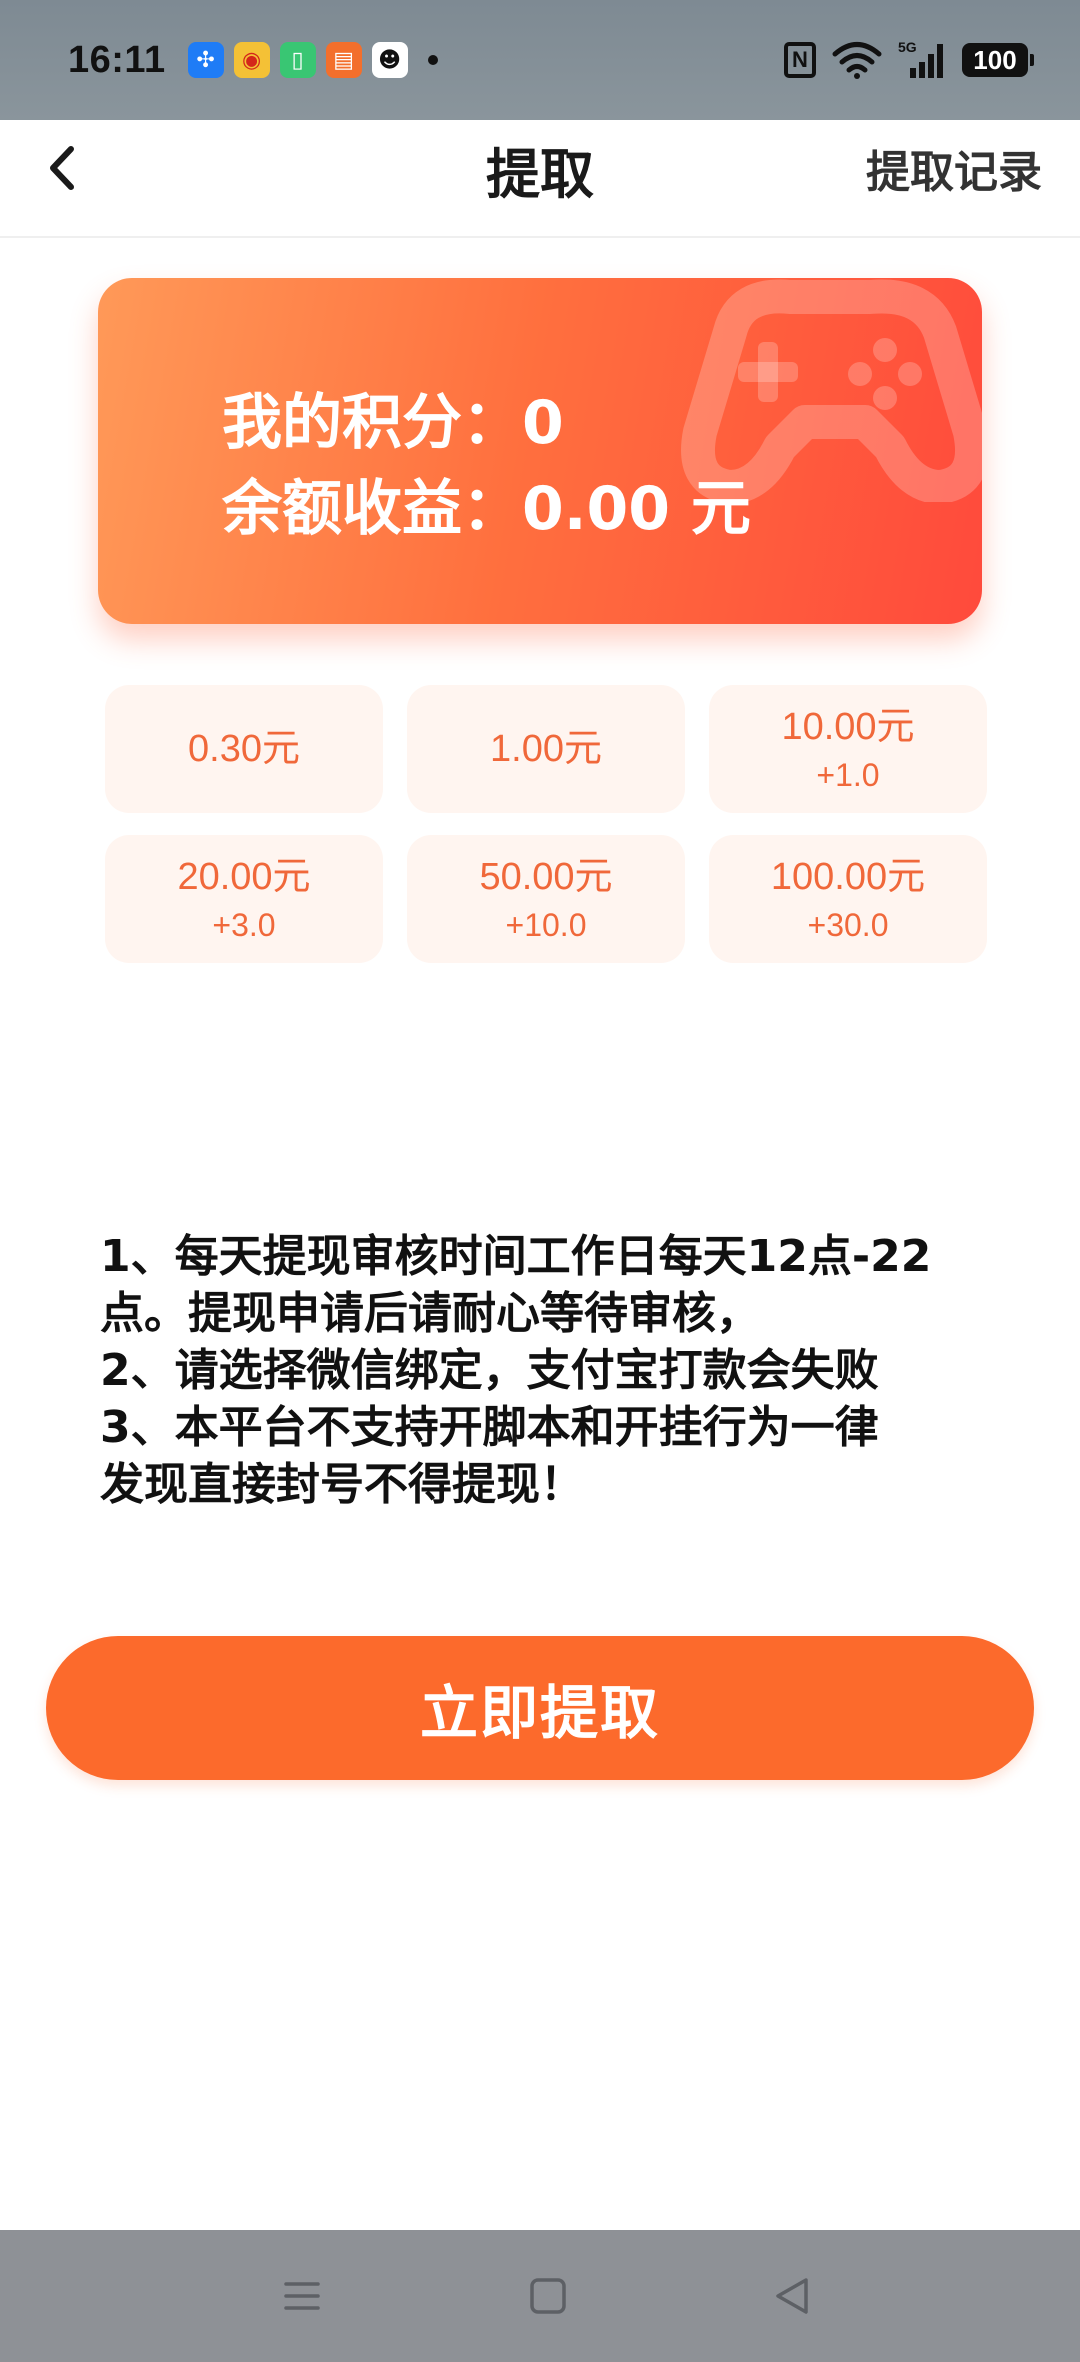 The image size is (1080, 2362). I want to click on balance-text: 余额收益：0.00 元, so click(486, 509).